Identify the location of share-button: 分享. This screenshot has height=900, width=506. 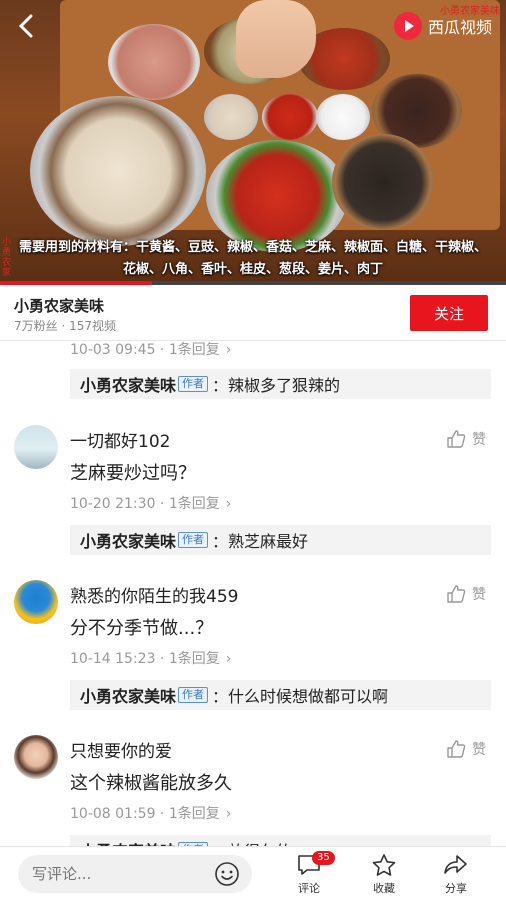
(456, 874).